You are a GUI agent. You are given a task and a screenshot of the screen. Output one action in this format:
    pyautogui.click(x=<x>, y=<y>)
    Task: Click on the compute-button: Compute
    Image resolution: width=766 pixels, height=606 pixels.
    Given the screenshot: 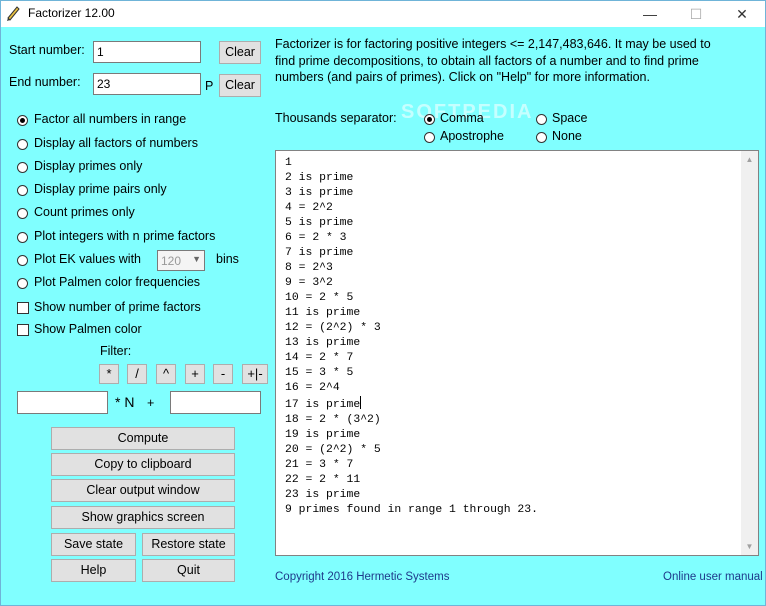 What is the action you would take?
    pyautogui.click(x=143, y=438)
    